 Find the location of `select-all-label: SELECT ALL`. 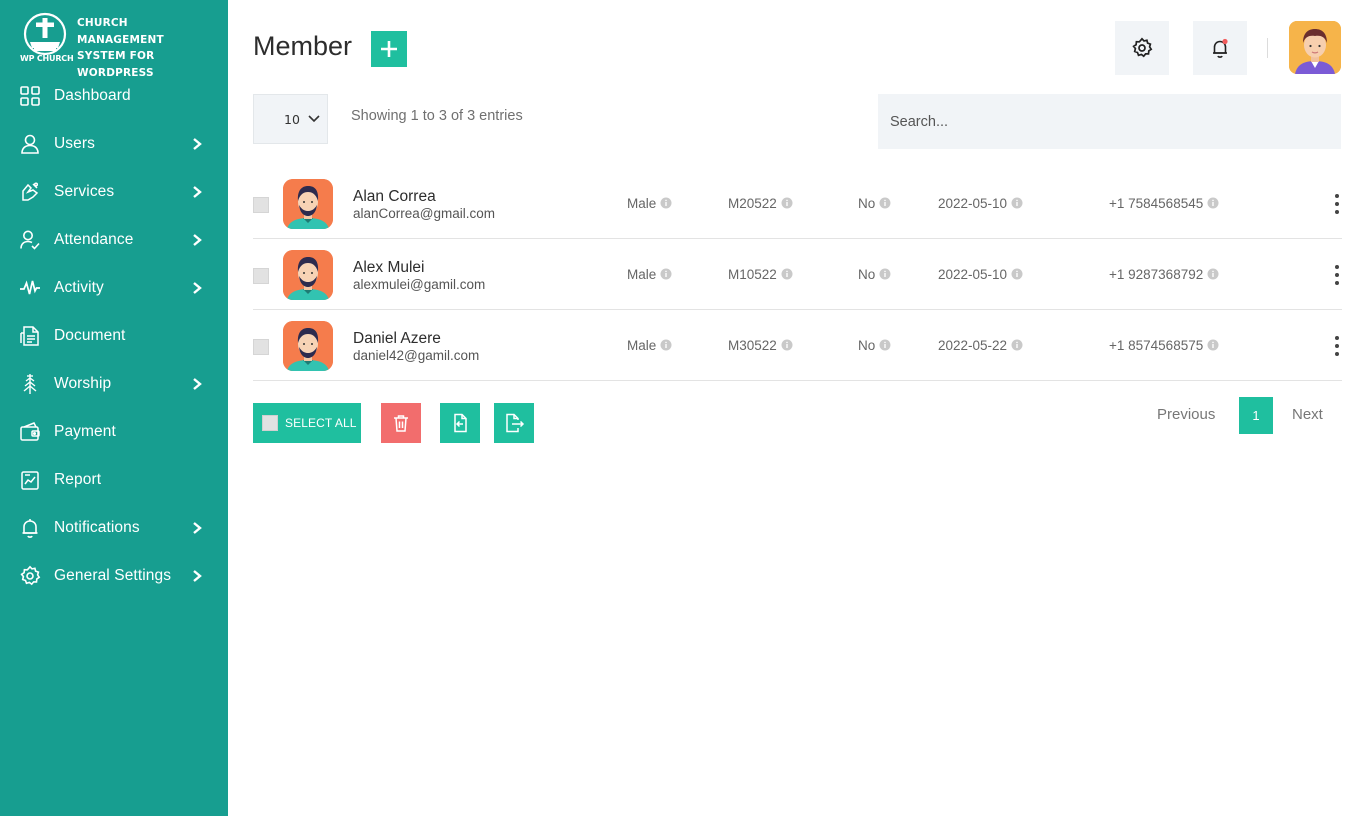

select-all-label: SELECT ALL is located at coordinates (321, 423).